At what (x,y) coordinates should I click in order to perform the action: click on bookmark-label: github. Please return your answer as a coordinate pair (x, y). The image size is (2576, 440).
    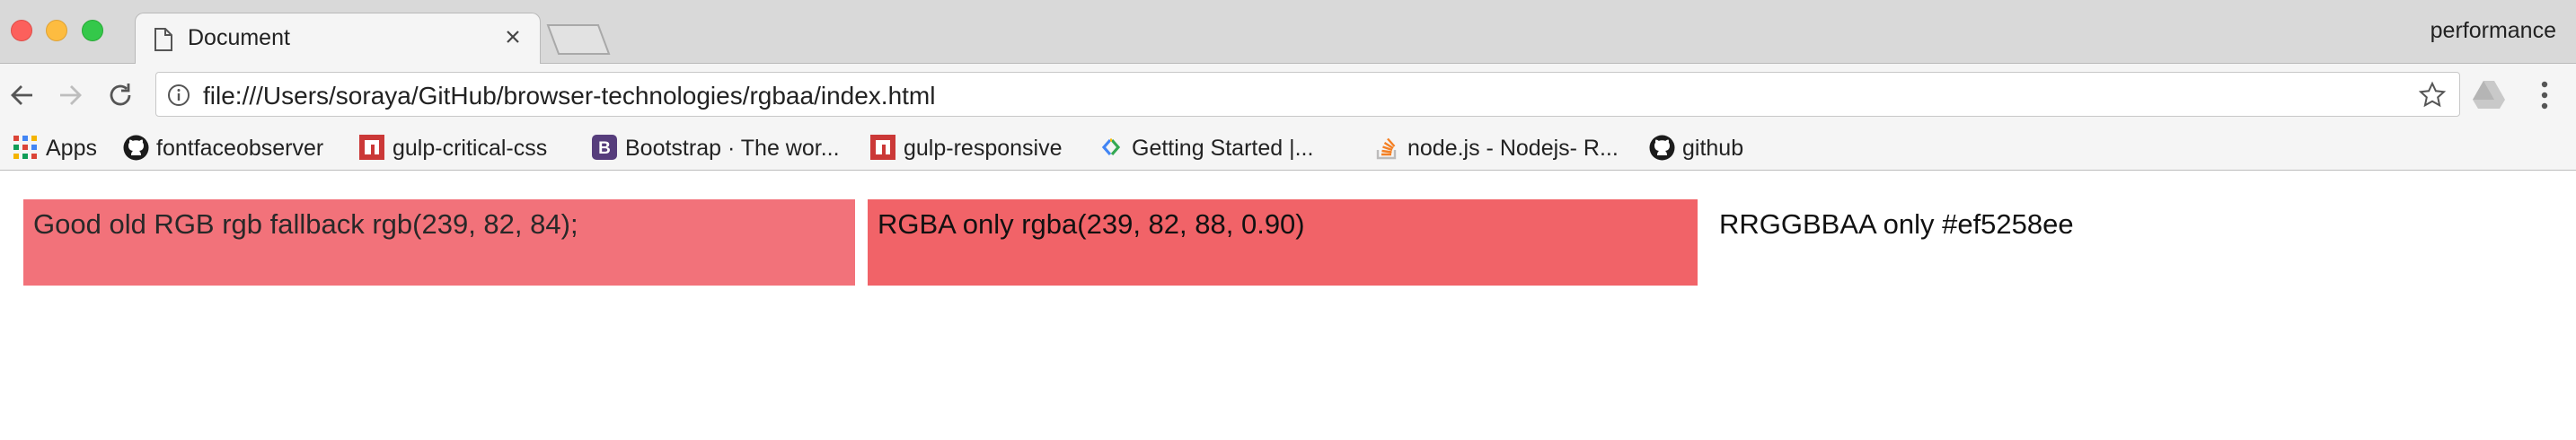
    Looking at the image, I should click on (1713, 148).